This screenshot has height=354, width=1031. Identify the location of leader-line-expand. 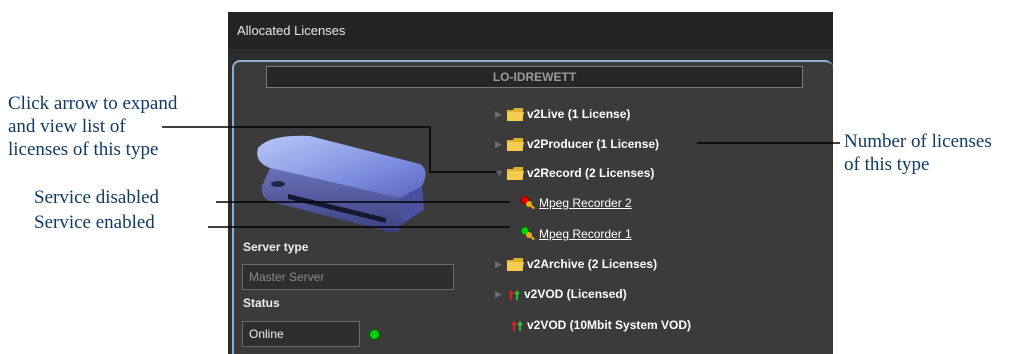
(329, 149).